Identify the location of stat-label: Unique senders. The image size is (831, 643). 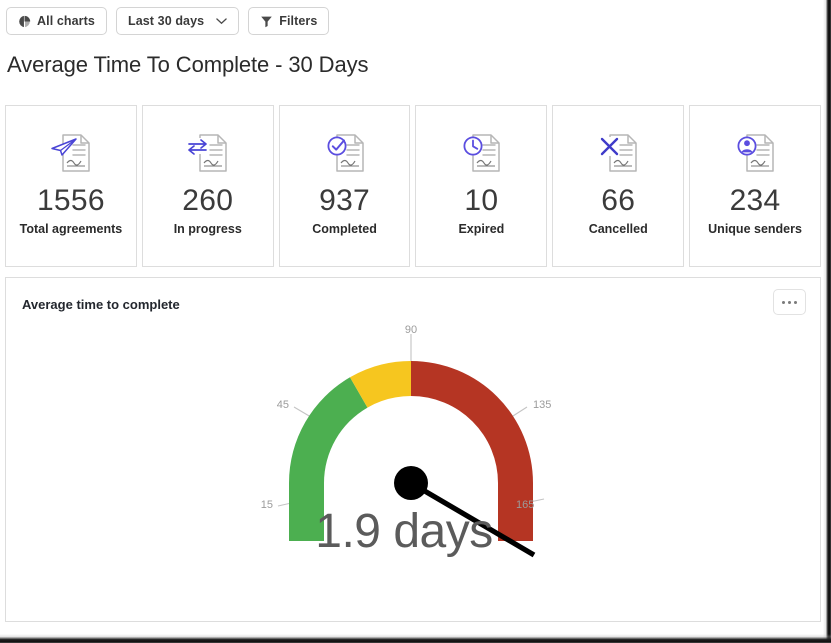
(755, 228).